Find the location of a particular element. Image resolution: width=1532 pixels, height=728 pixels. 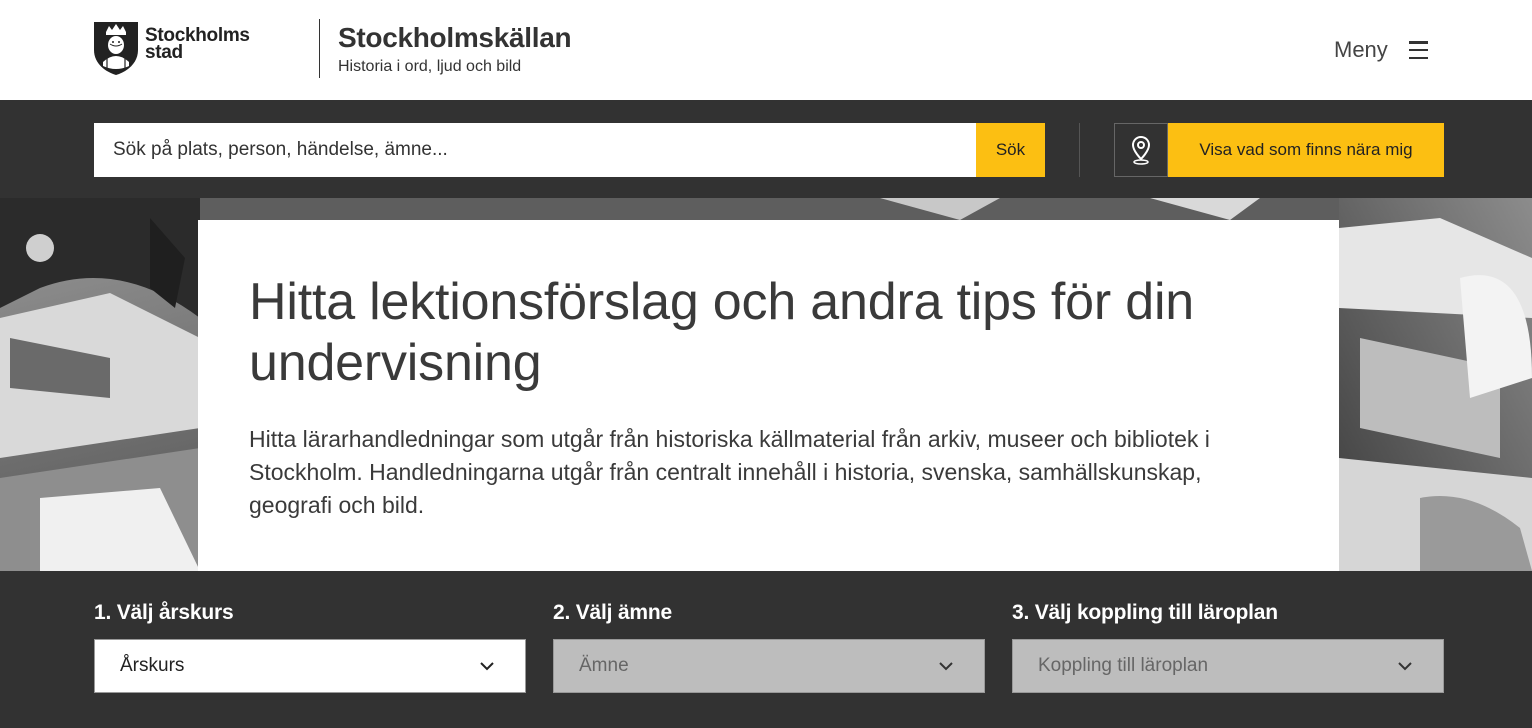

menu-label: Meny is located at coordinates (1361, 49).